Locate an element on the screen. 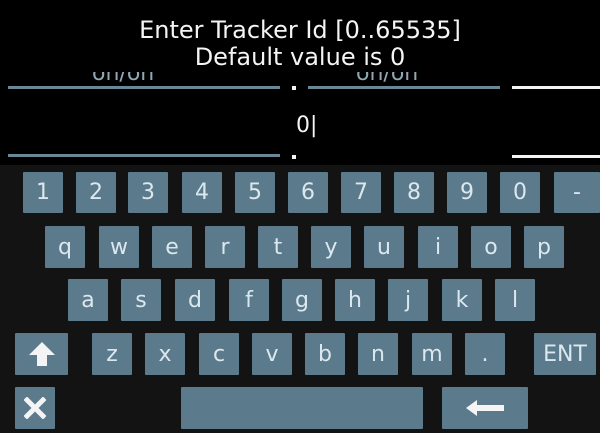 The width and height of the screenshot is (600, 433). key-5: 5 is located at coordinates (255, 192).